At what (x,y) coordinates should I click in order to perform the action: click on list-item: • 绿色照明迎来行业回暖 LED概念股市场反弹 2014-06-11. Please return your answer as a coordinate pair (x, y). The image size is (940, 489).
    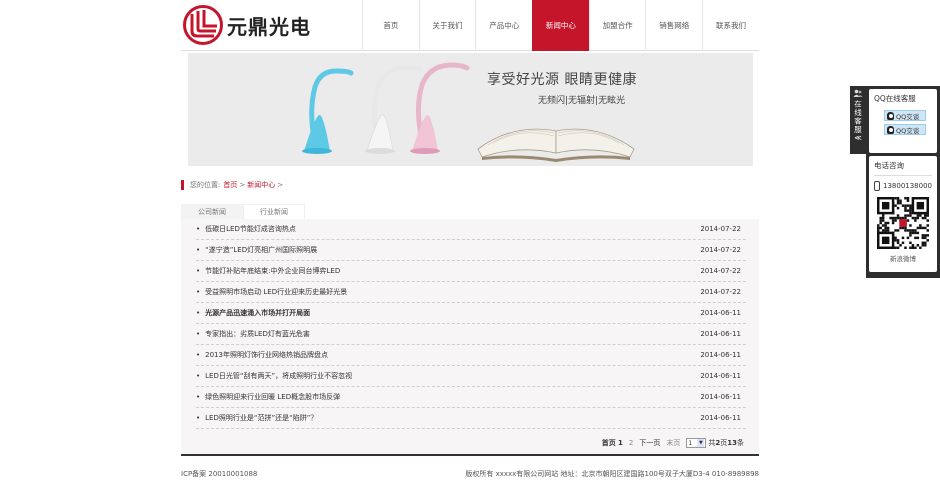
    Looking at the image, I should click on (471, 397).